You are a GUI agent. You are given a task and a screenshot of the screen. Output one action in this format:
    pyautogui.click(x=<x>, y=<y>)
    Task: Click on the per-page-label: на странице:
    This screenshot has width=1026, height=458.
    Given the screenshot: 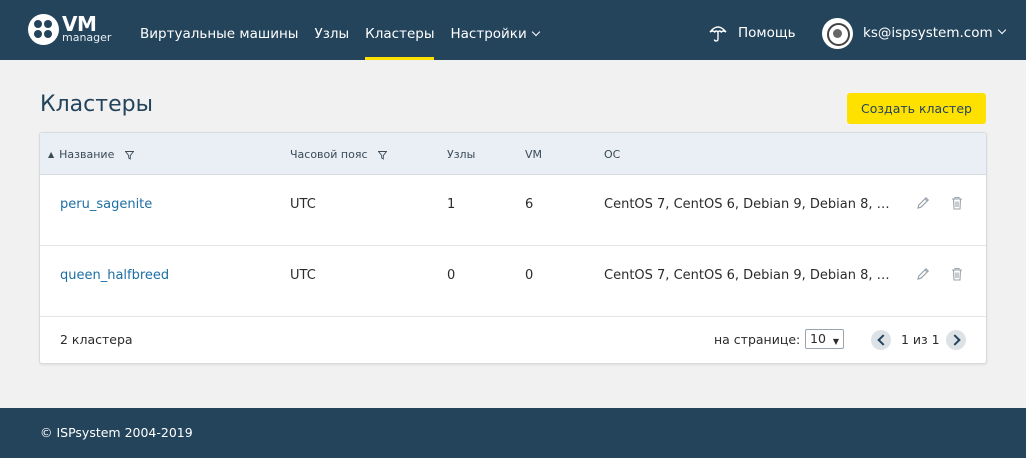 What is the action you would take?
    pyautogui.click(x=757, y=339)
    